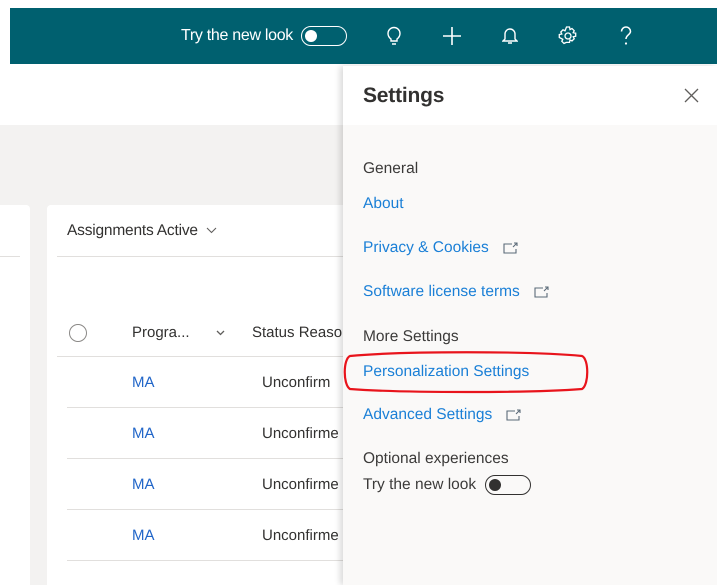 The image size is (717, 585). I want to click on select-all-radio, so click(78, 333).